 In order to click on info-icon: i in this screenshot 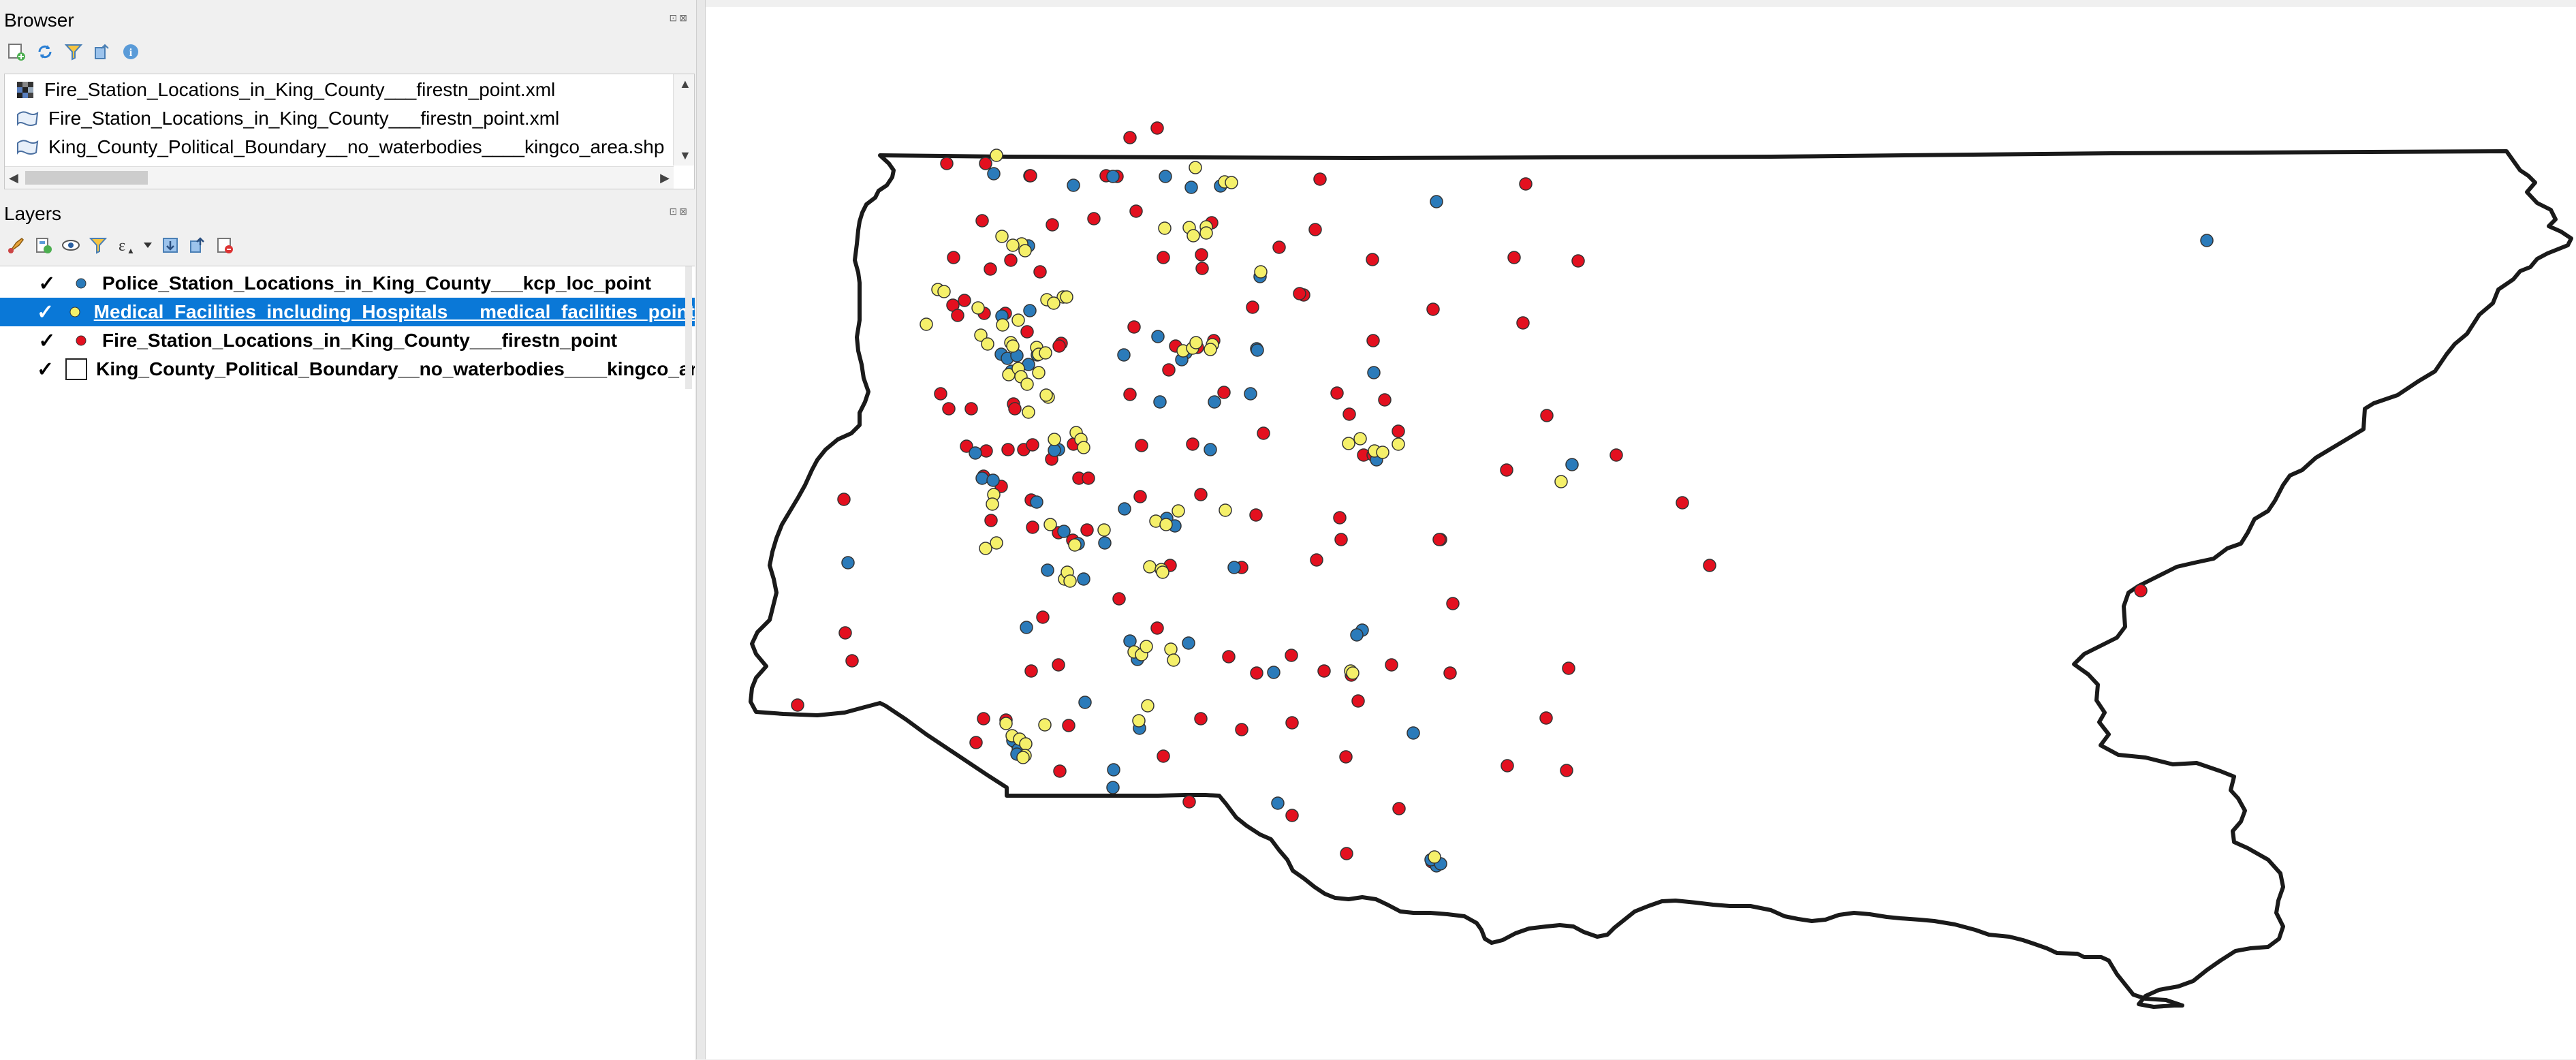, I will do `click(131, 52)`.